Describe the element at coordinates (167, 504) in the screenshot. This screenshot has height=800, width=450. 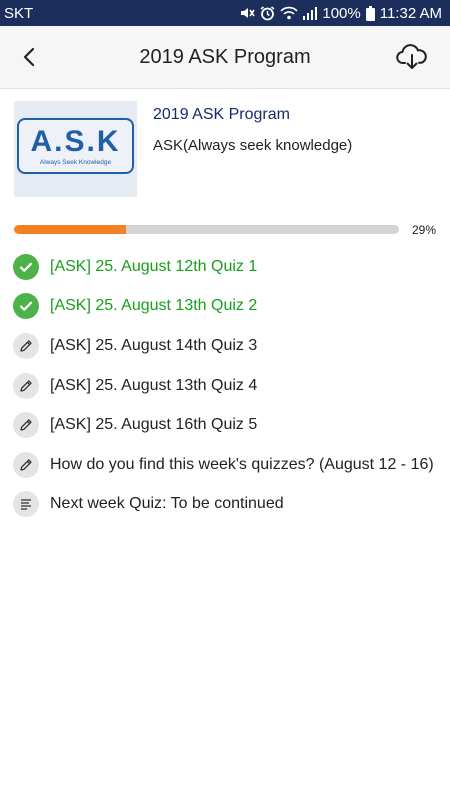
I see `quiz-item-label: Next week Quiz: To be continued` at that location.